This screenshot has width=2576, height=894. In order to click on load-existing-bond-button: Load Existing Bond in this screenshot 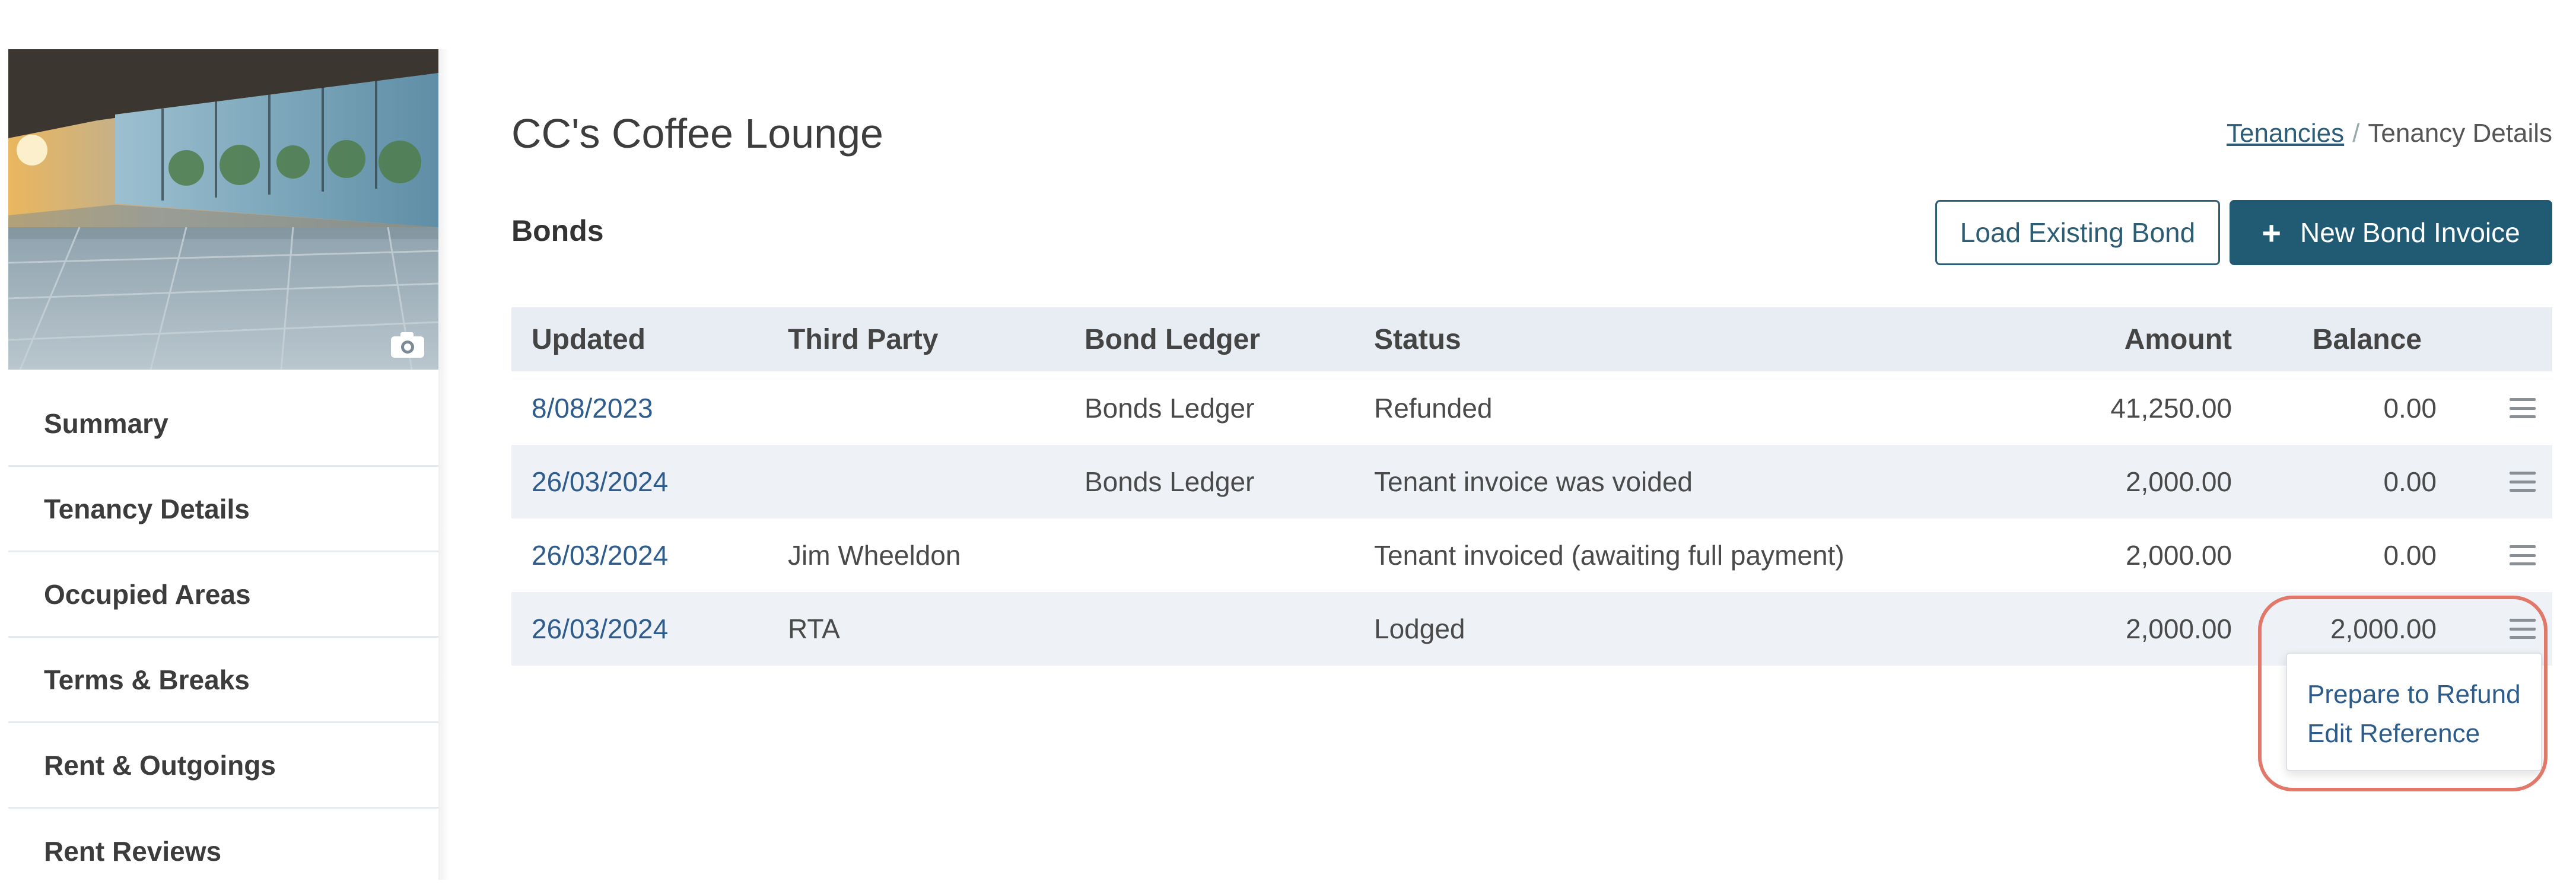, I will do `click(2077, 232)`.